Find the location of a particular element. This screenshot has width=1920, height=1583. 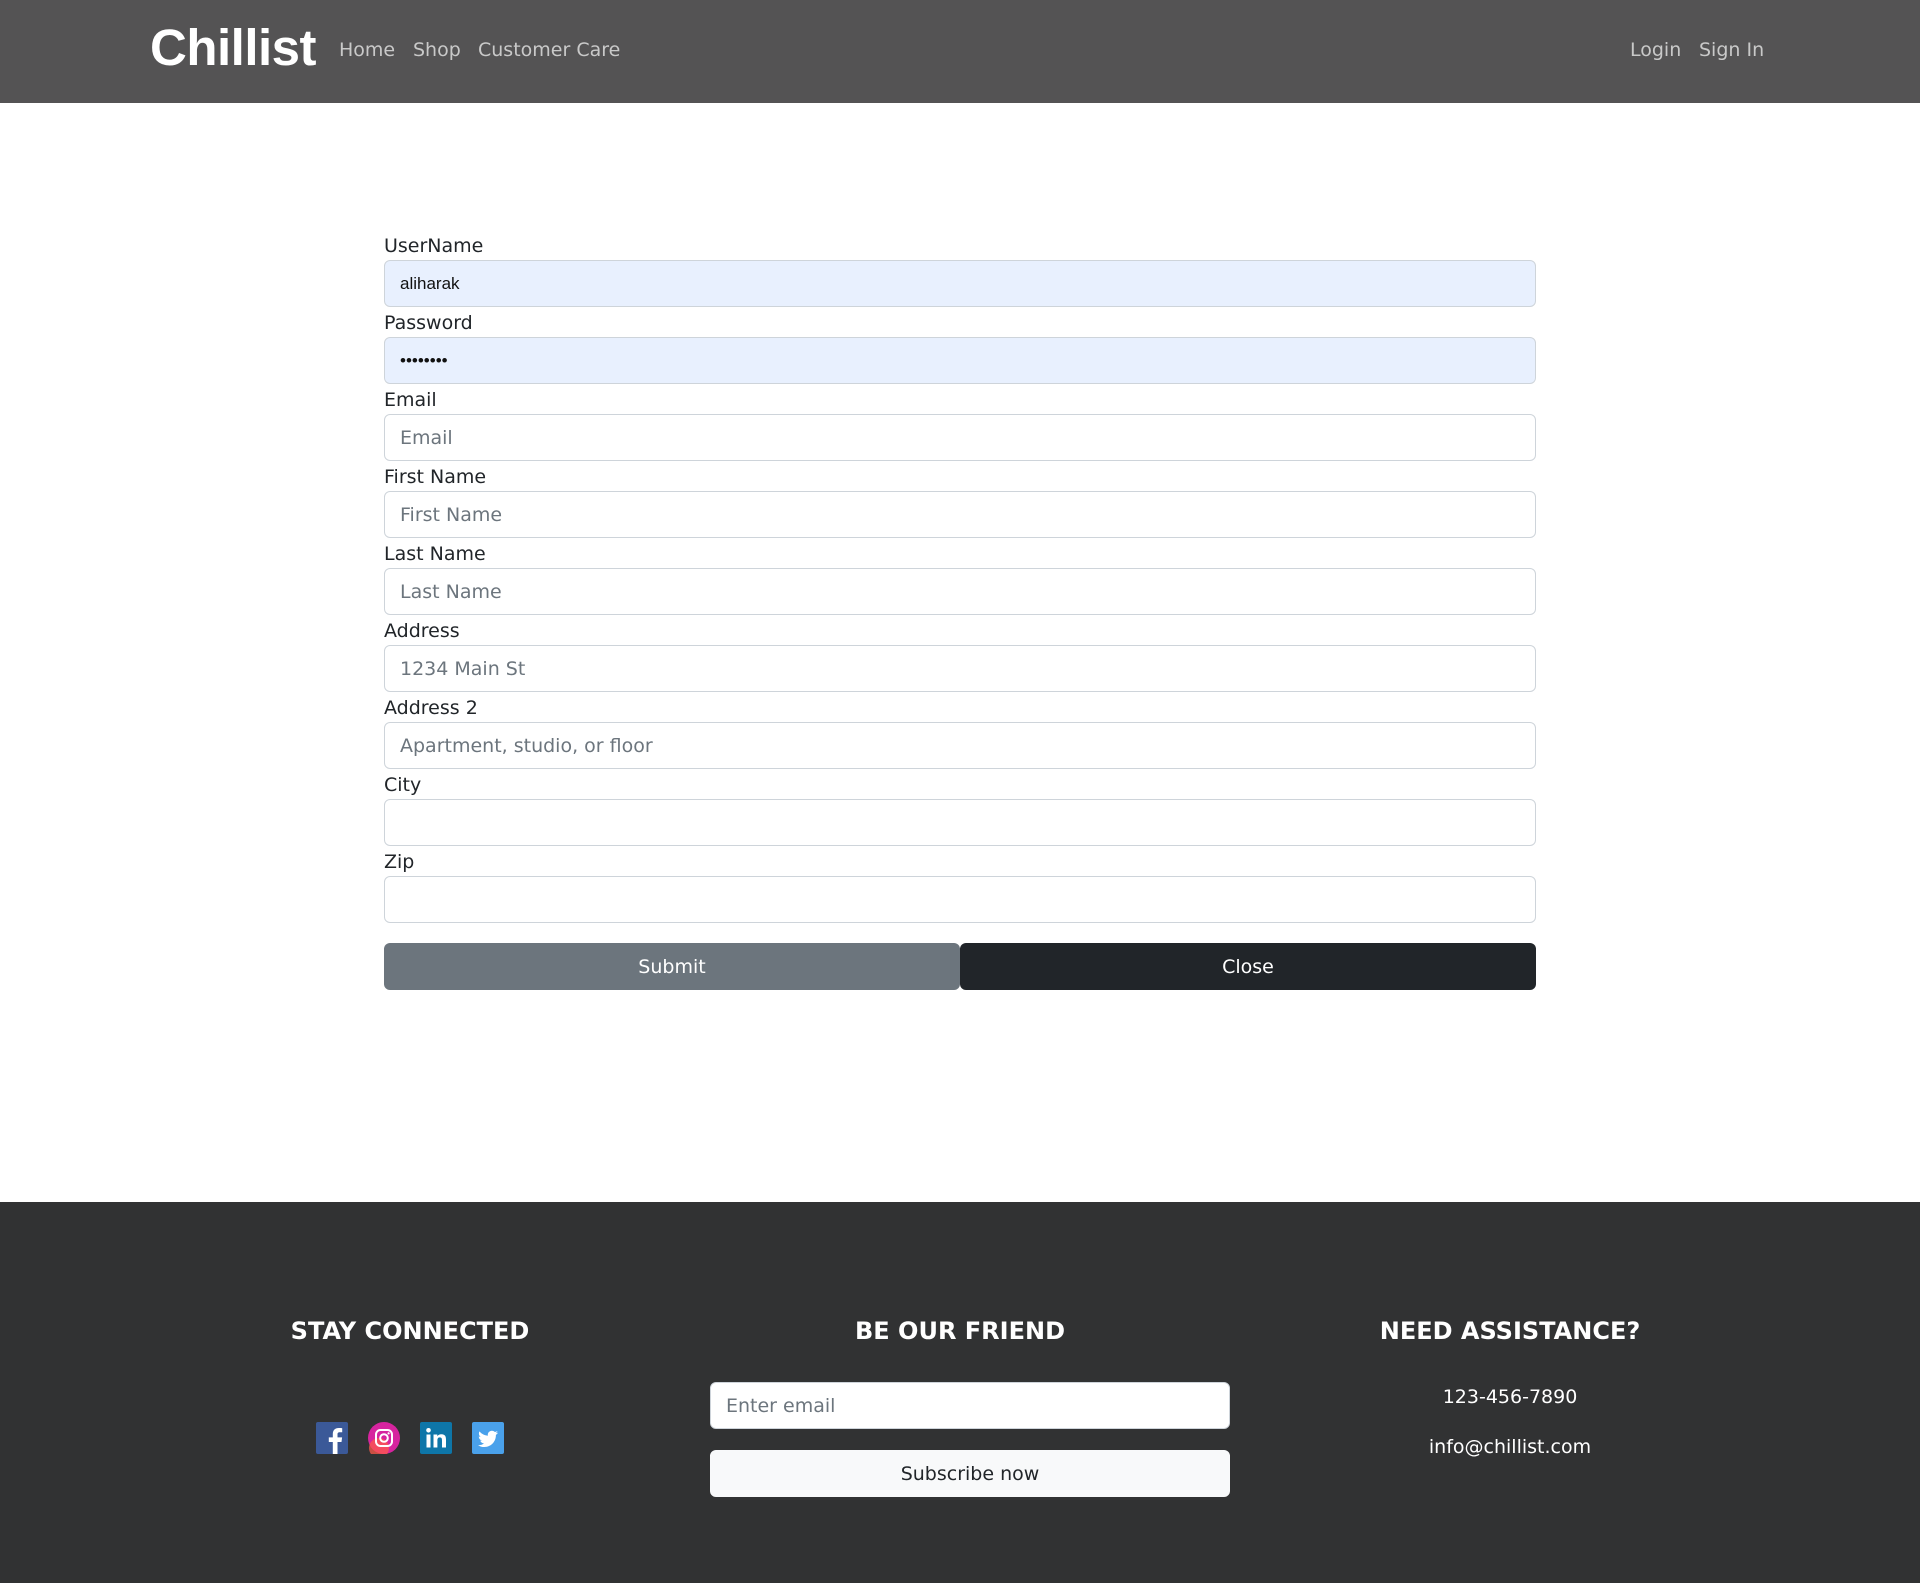

need-assistance-heading: NEED ASSISTANCE? is located at coordinates (1510, 1331).